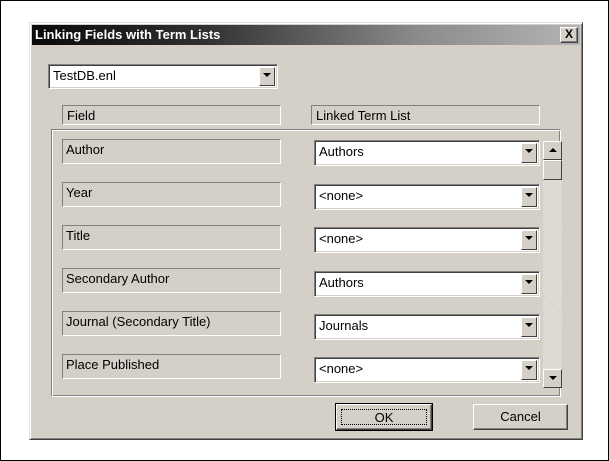  What do you see at coordinates (427, 370) in the screenshot?
I see `term-list-select-place-published: <none>` at bounding box center [427, 370].